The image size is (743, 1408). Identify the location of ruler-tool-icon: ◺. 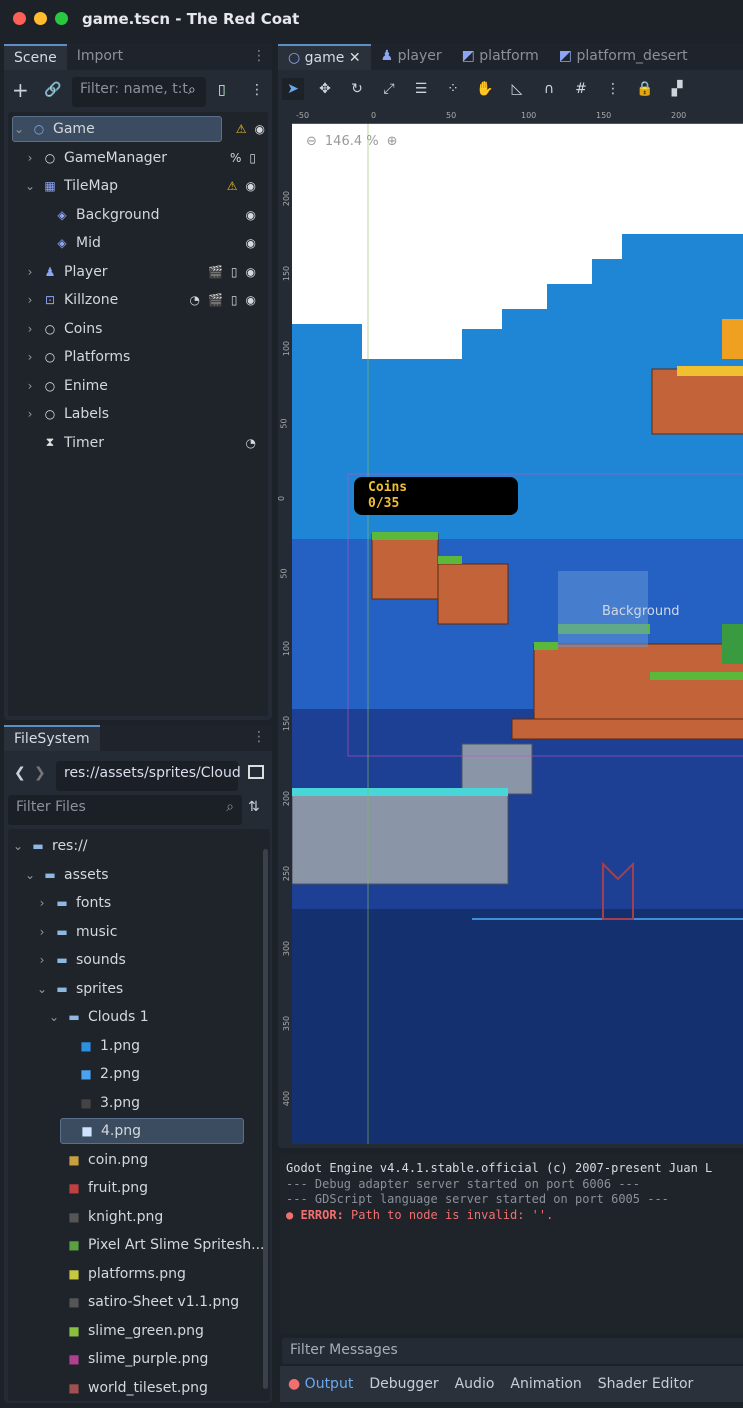
(517, 89).